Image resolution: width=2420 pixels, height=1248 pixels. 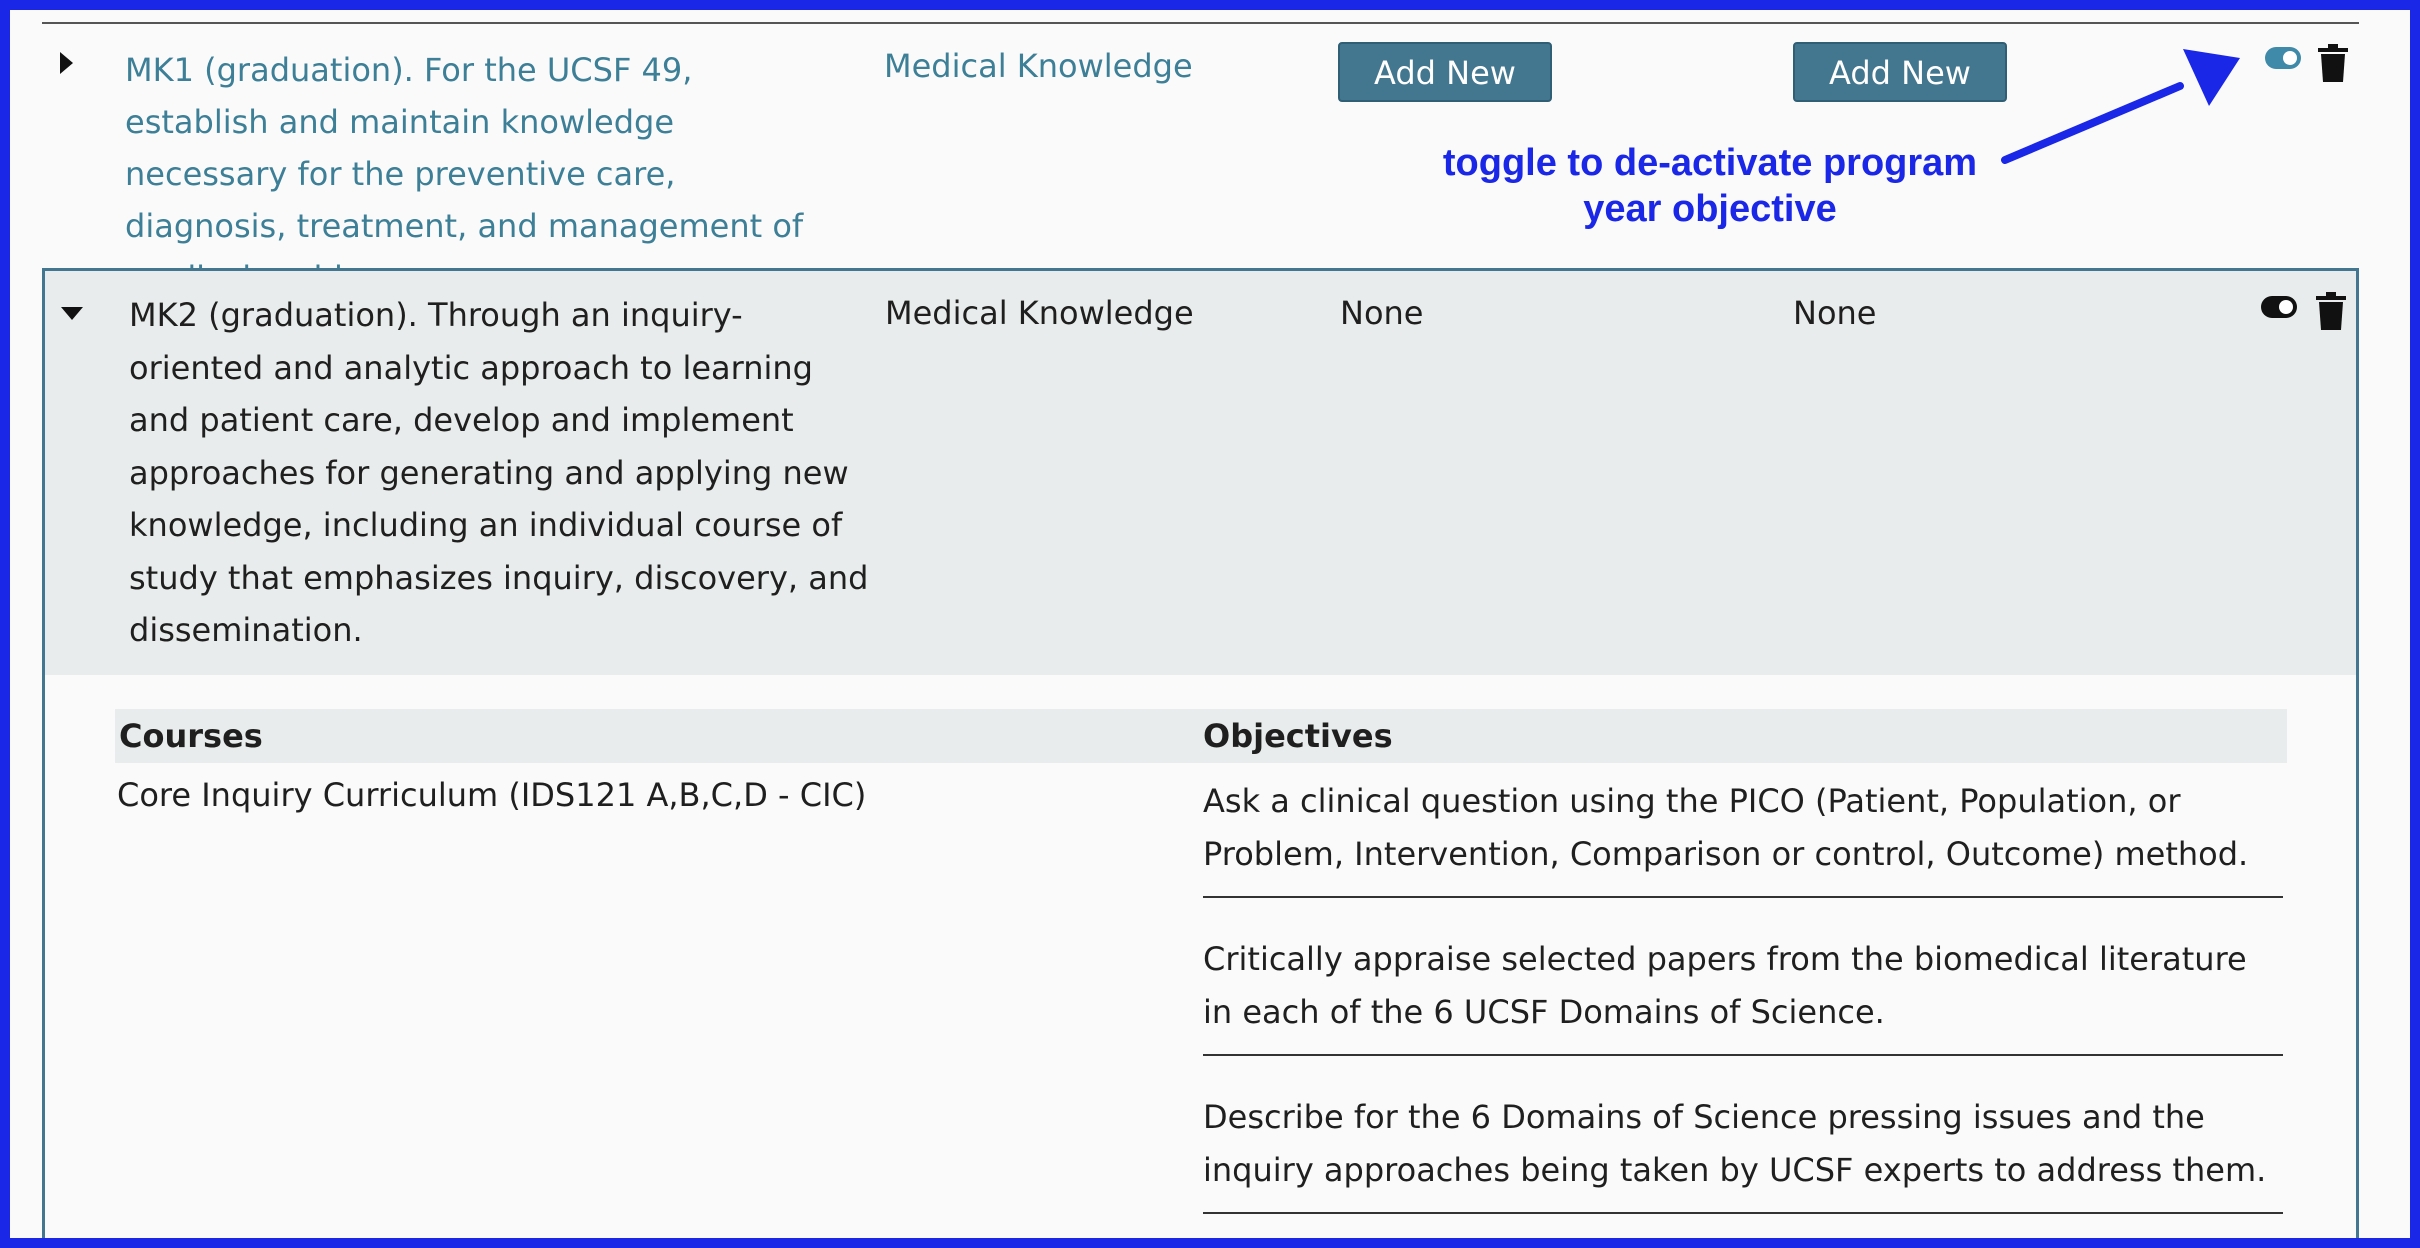 What do you see at coordinates (1298, 736) in the screenshot?
I see `objectives-header: Objectives` at bounding box center [1298, 736].